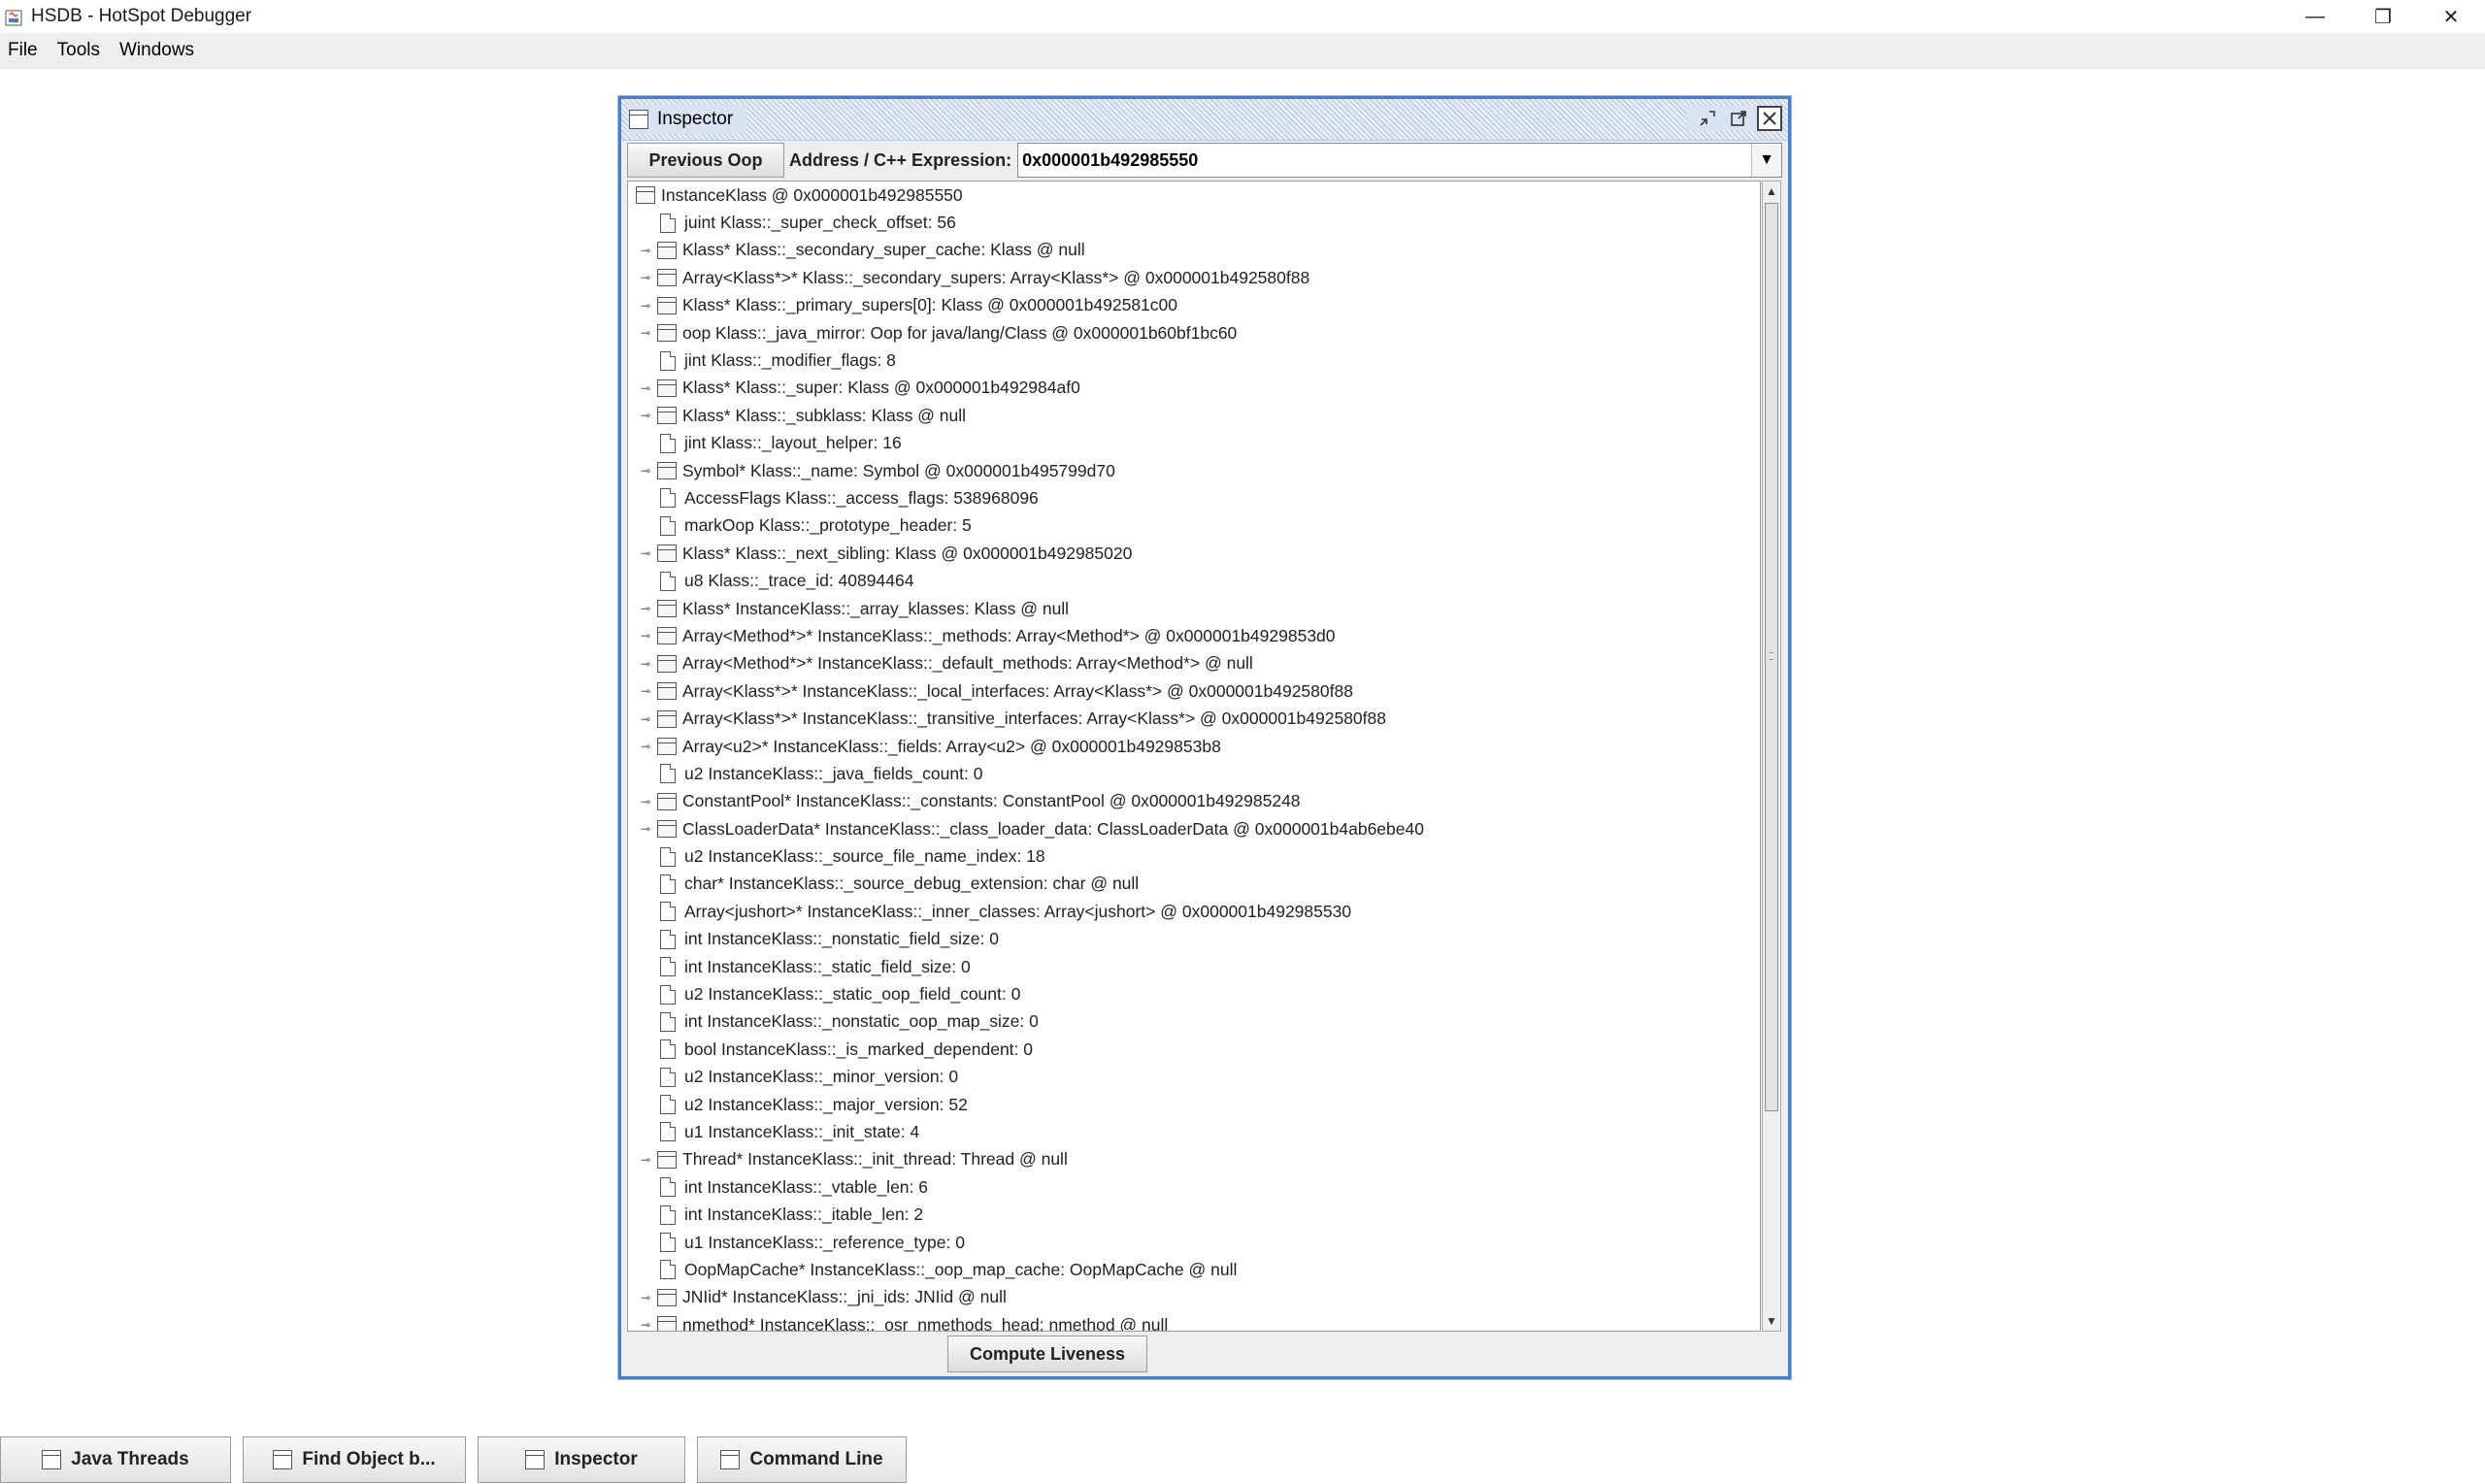 This screenshot has height=1484, width=2485. What do you see at coordinates (1766, 160) in the screenshot?
I see `chevron-down-icon: ▼` at bounding box center [1766, 160].